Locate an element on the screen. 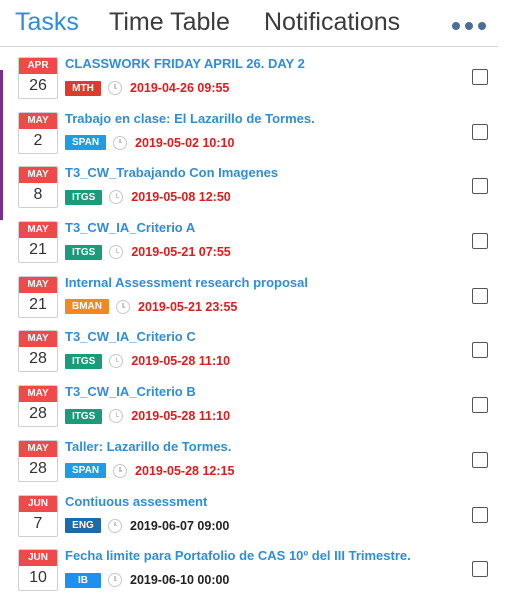  subject-badge: IB is located at coordinates (83, 580).